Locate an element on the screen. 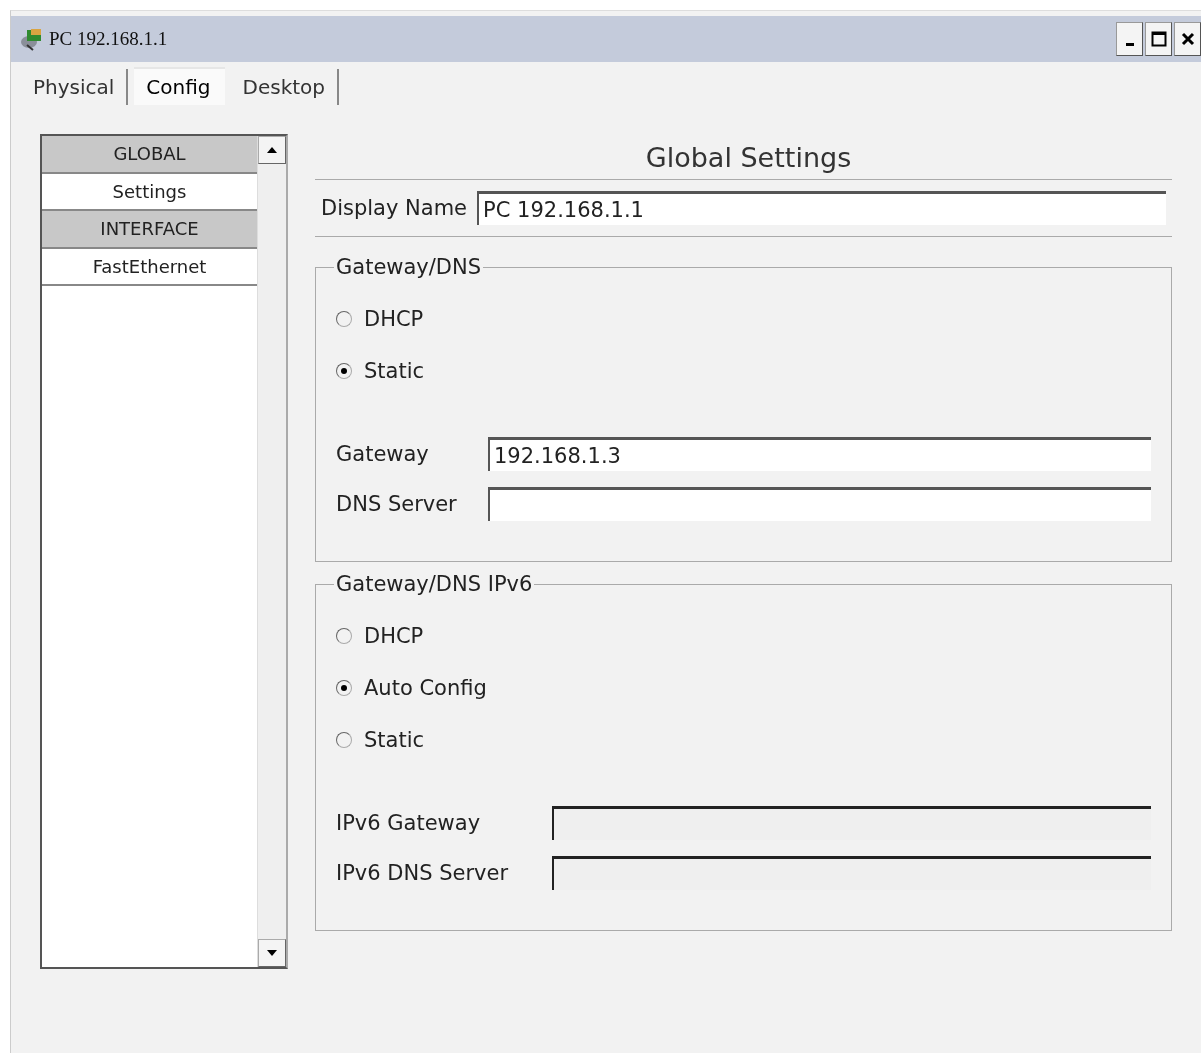 This screenshot has height=1053, width=1201. sidebar-header: GLOBAL is located at coordinates (149, 155).